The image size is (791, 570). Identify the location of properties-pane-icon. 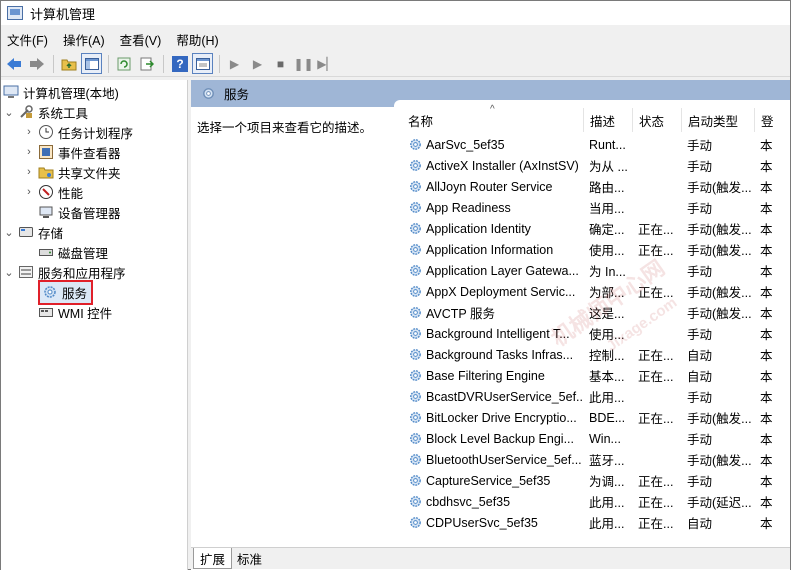
(202, 63).